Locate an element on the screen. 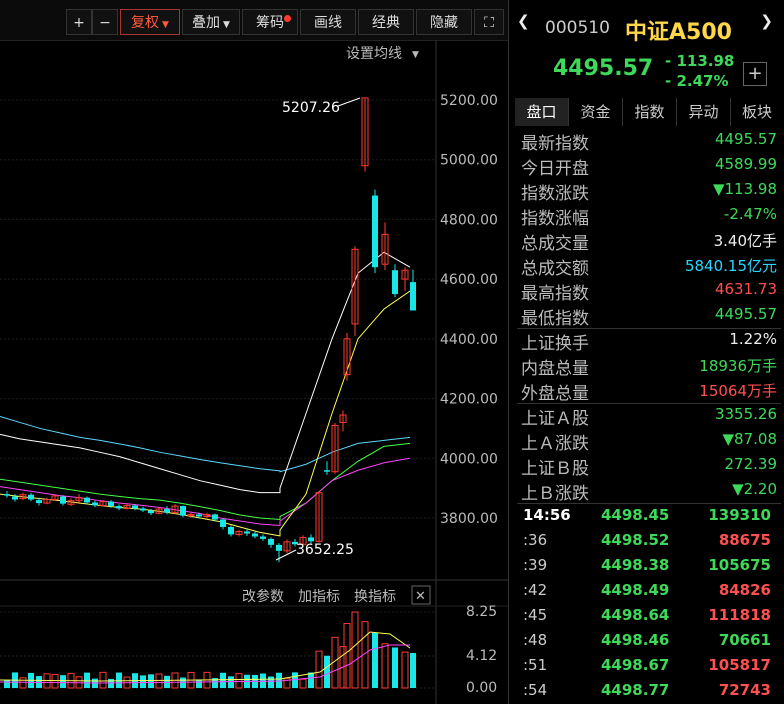  index-name: 中证A500 is located at coordinates (678, 32).